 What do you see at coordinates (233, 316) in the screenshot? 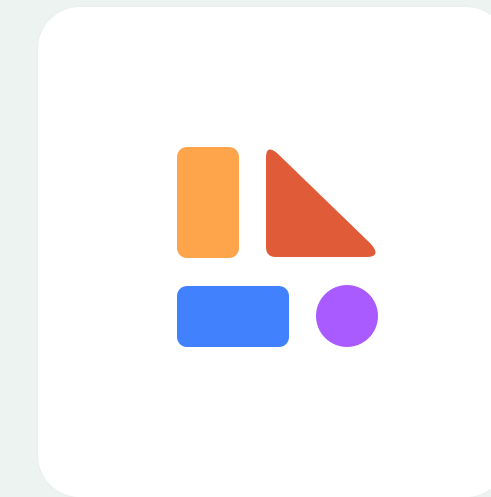
I see `blue-rect-shape` at bounding box center [233, 316].